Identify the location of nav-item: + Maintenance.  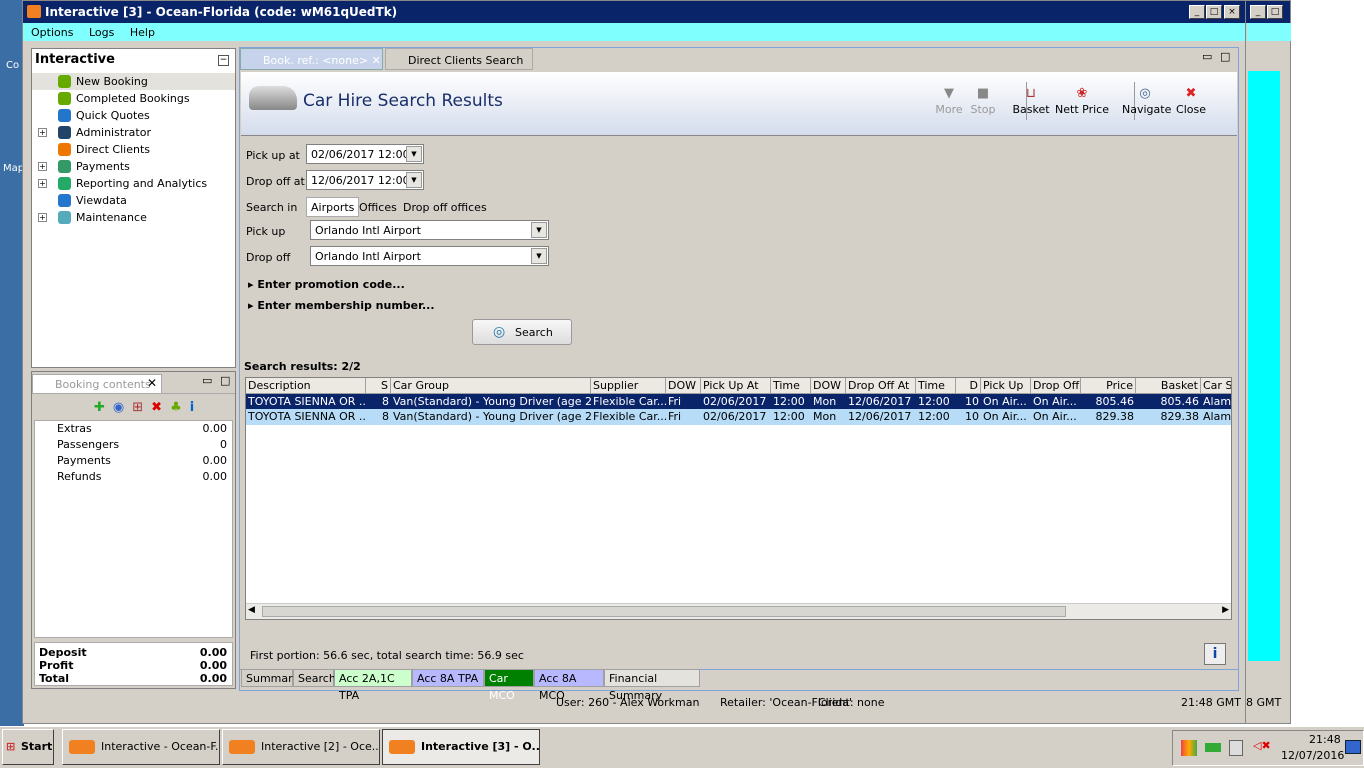
(133, 217).